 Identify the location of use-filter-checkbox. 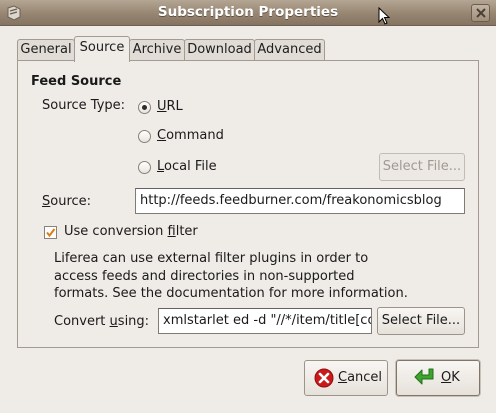
(50, 232).